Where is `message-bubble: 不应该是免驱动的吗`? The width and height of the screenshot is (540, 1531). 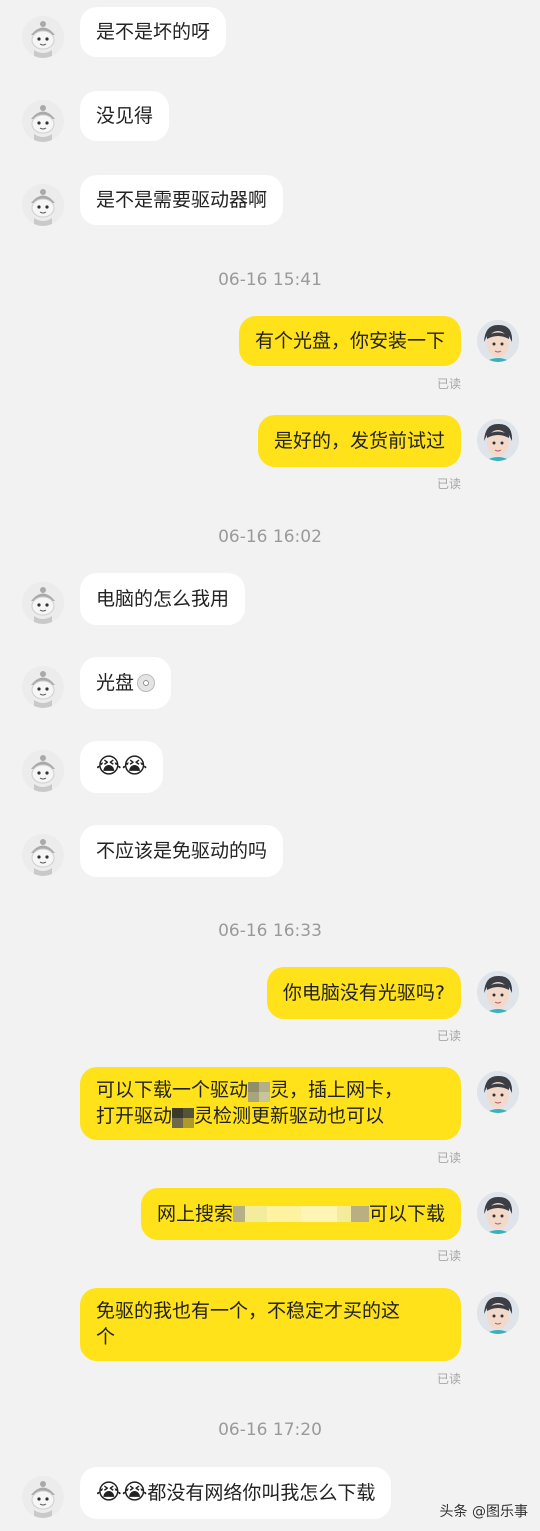
message-bubble: 不应该是免驱动的吗 is located at coordinates (182, 851).